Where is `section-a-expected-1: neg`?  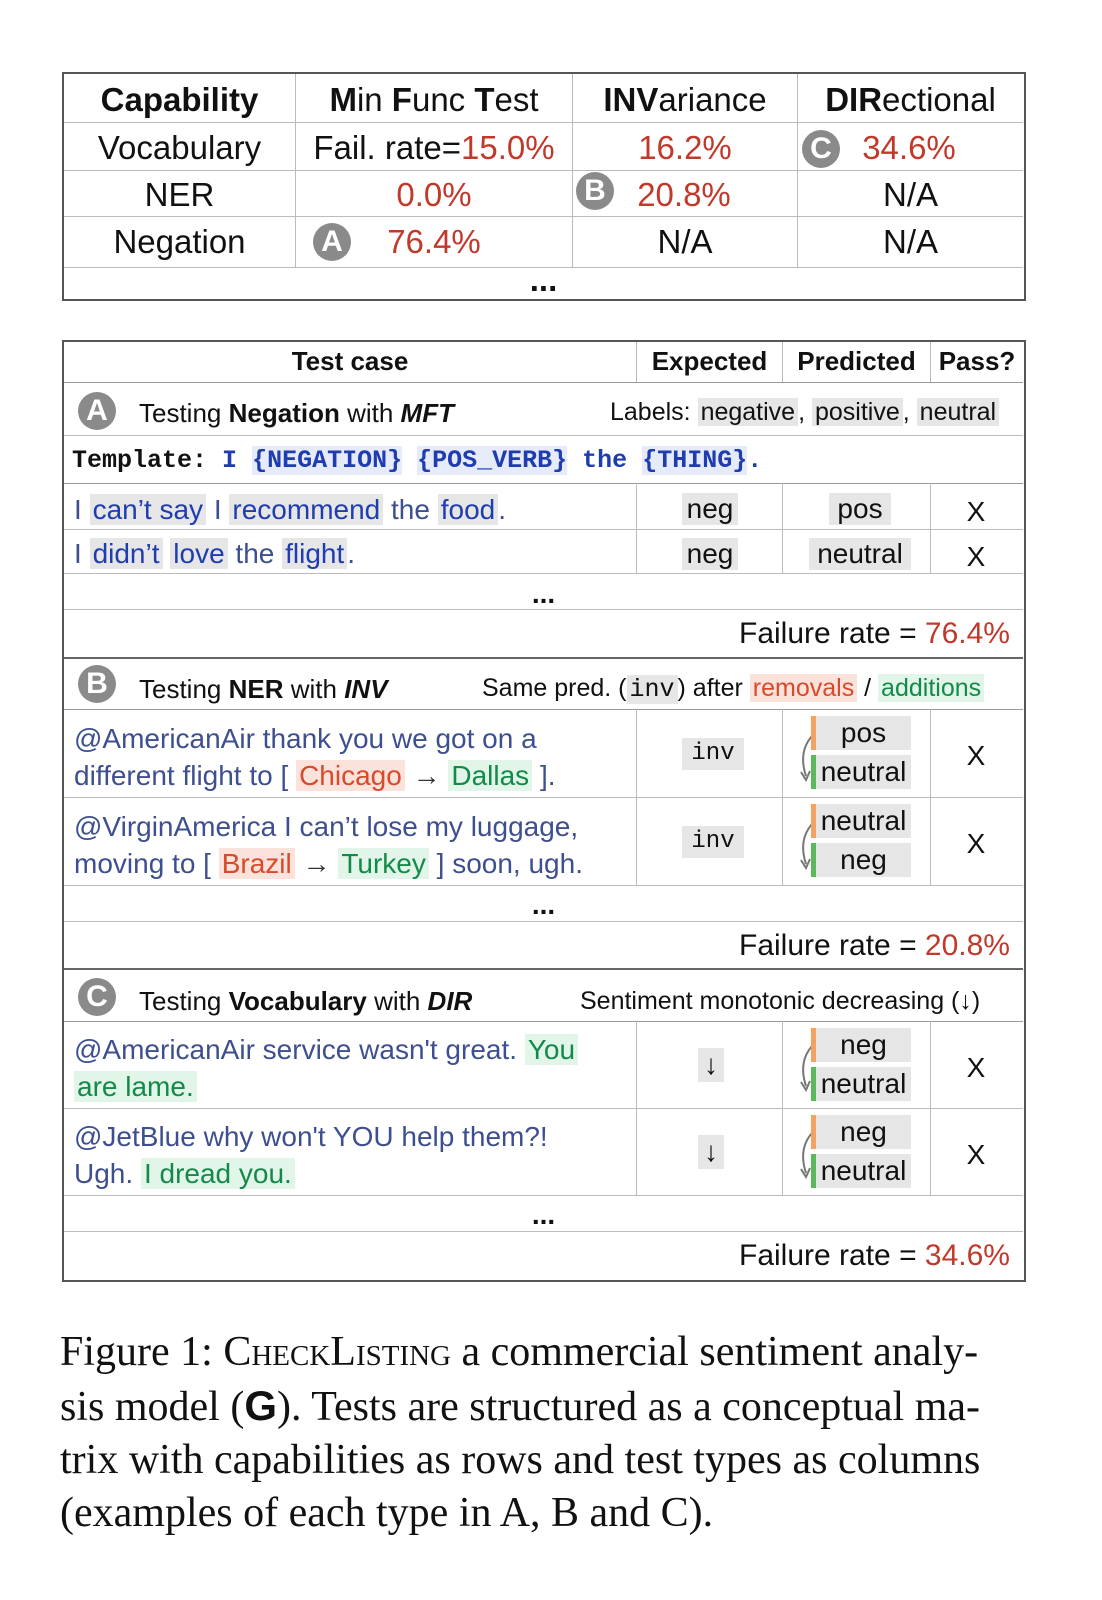 section-a-expected-1: neg is located at coordinates (710, 509).